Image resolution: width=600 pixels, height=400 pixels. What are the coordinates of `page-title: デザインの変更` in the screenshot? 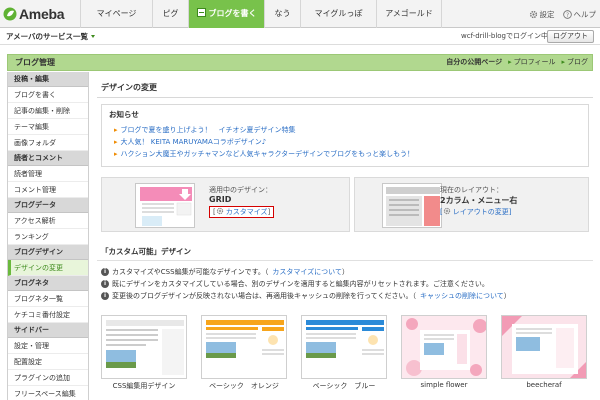 It's located at (129, 87).